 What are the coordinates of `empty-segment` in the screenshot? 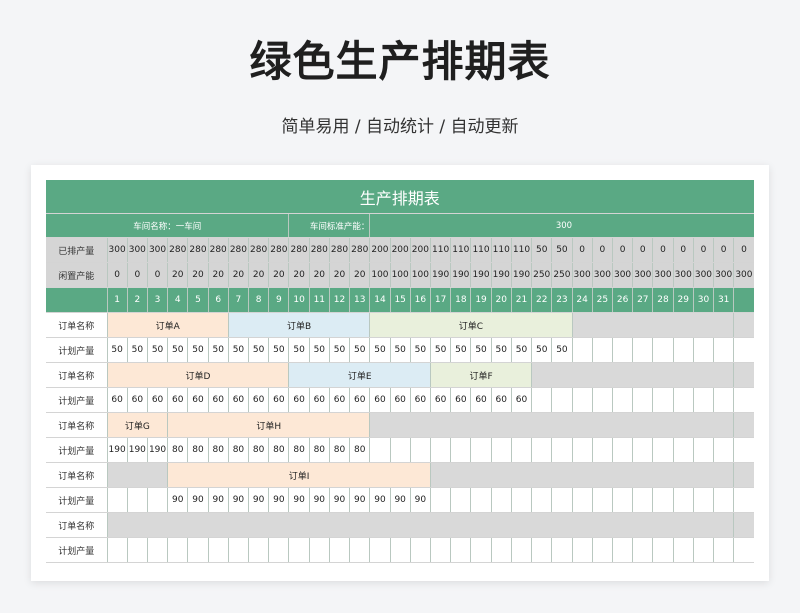 It's located at (138, 475).